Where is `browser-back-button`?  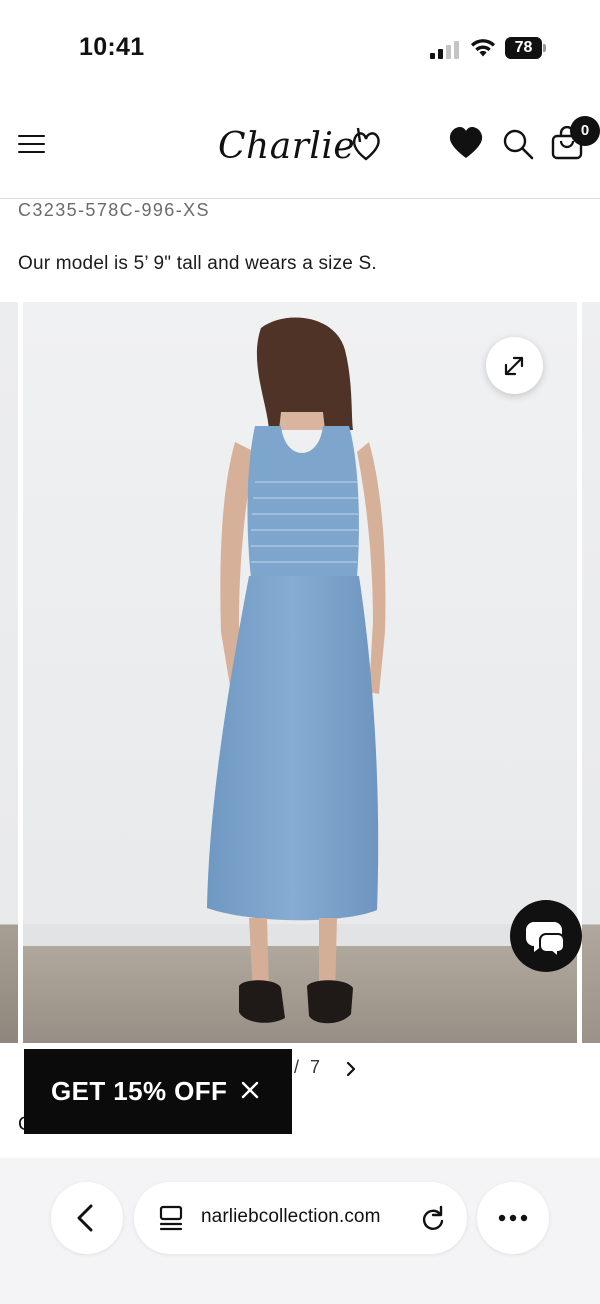
browser-back-button is located at coordinates (87, 1218).